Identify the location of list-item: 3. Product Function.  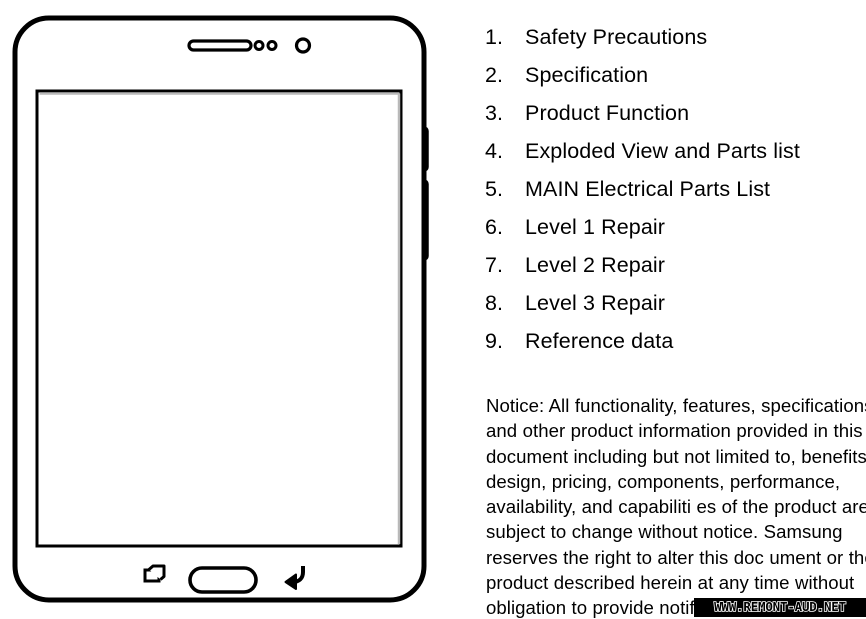
(675, 113).